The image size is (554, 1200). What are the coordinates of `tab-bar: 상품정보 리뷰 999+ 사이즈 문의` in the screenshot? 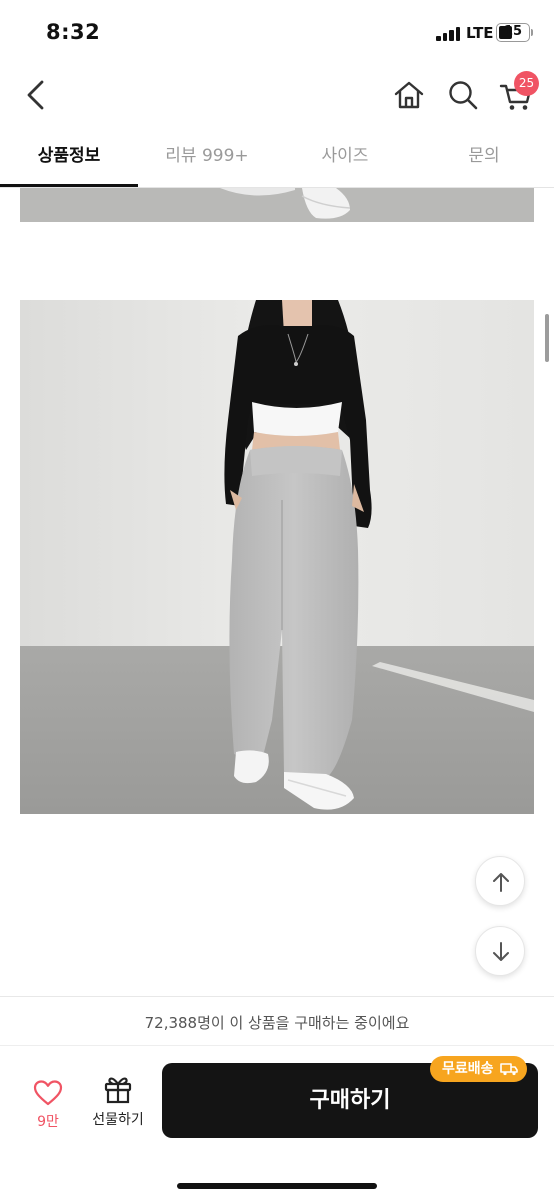 It's located at (277, 157).